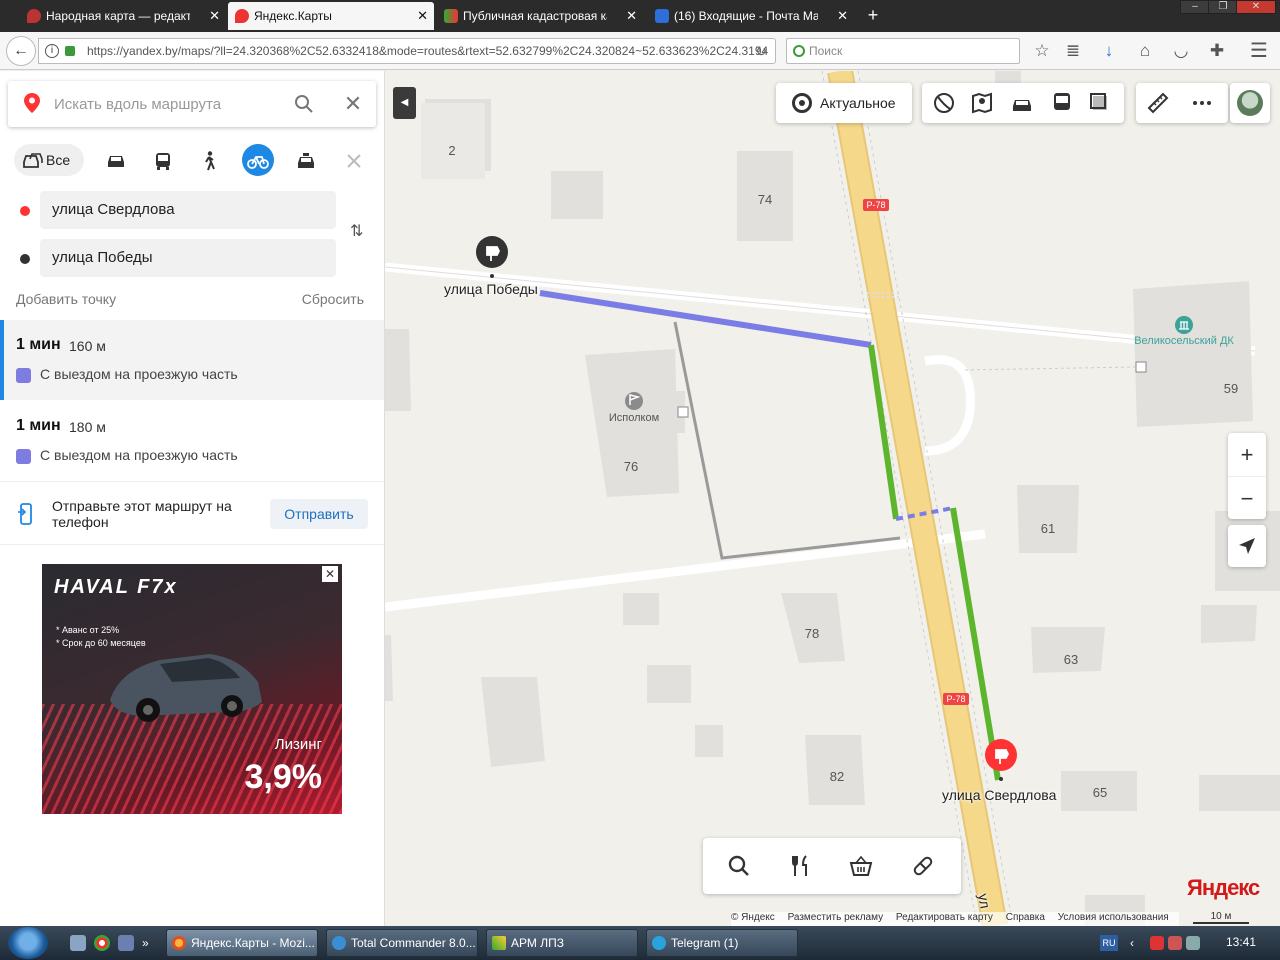  I want to click on menu-icon: ☰, so click(1259, 51).